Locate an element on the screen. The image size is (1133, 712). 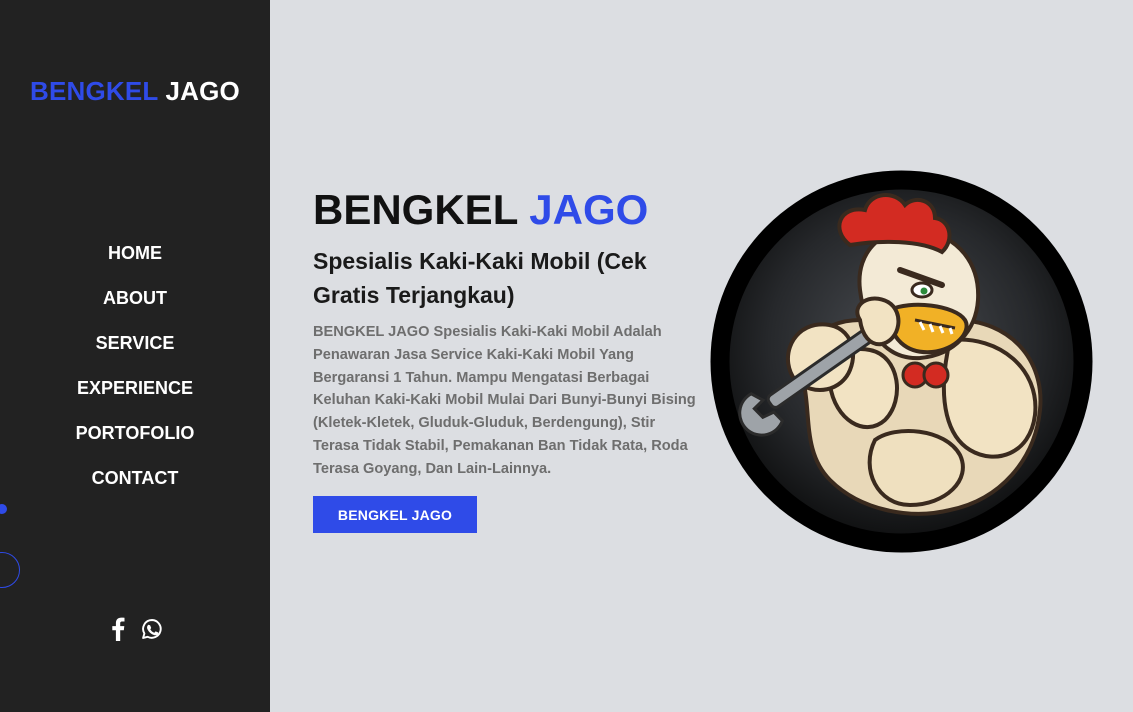
nav-link-contact: CONTACT is located at coordinates (135, 478).